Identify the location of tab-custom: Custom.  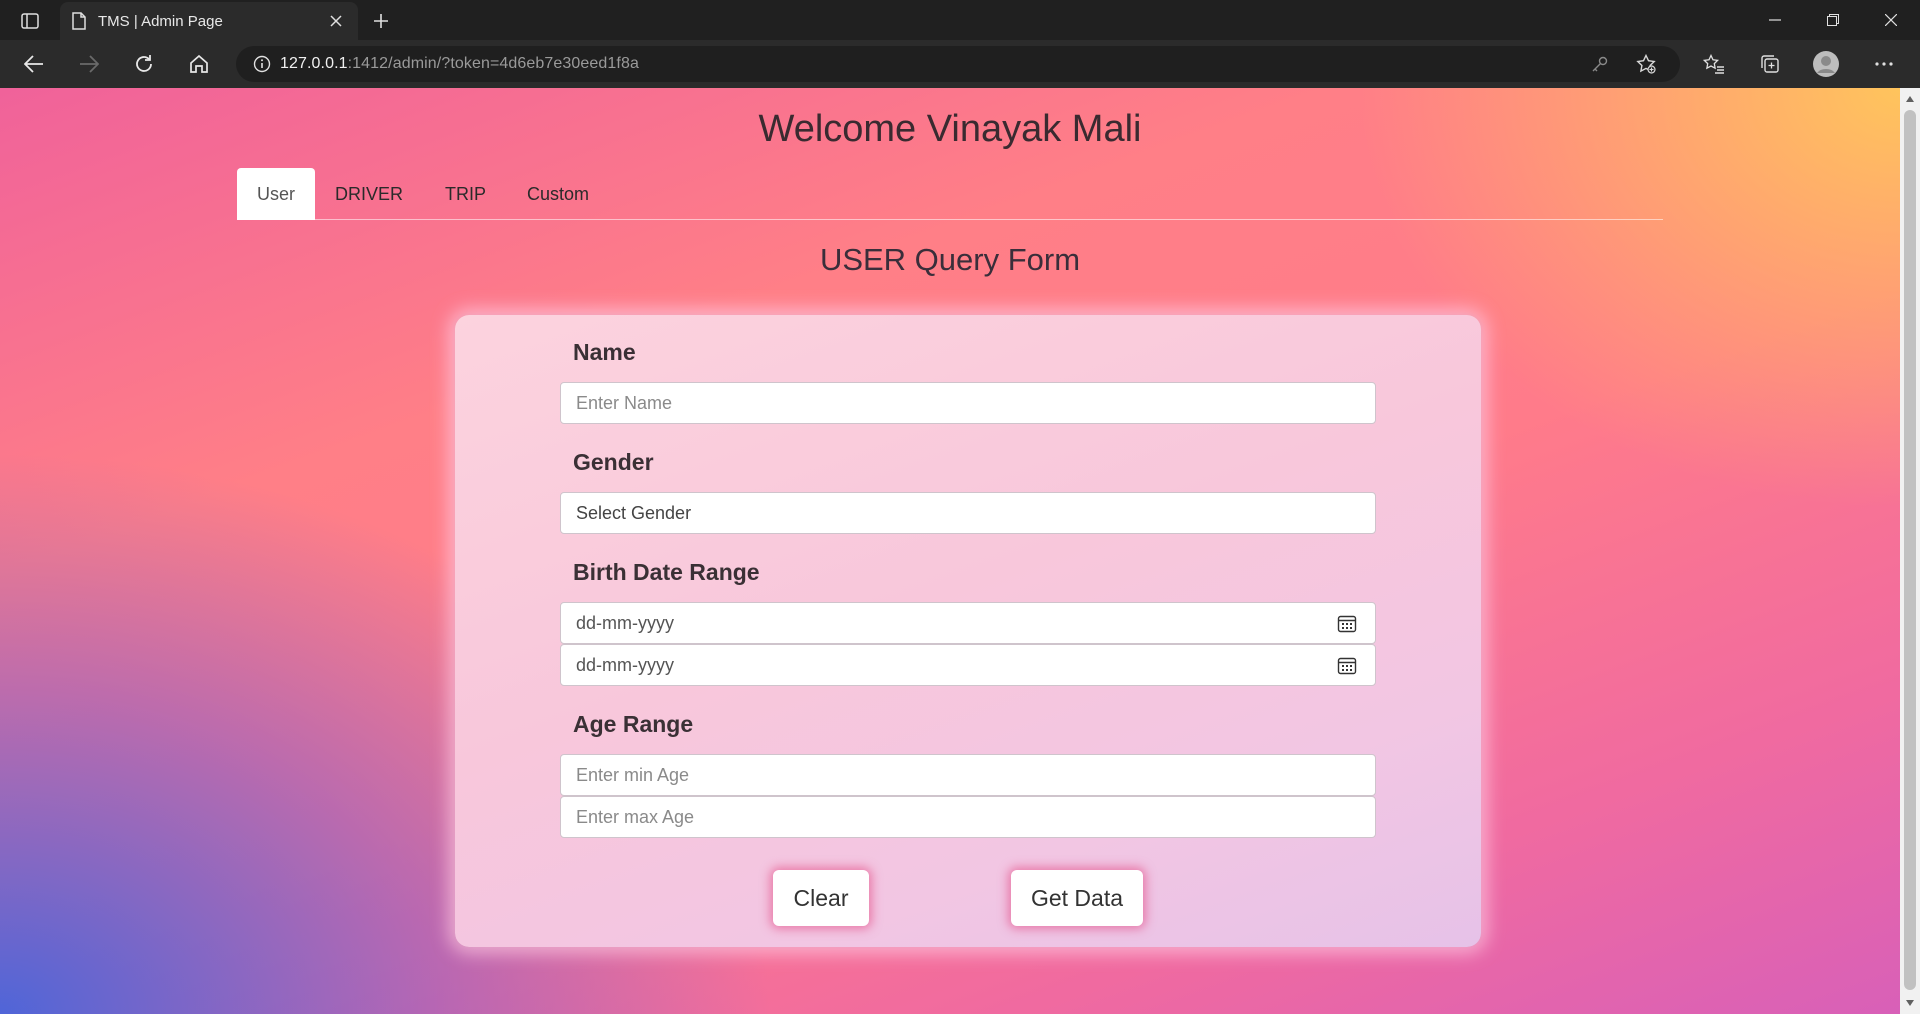
(558, 194).